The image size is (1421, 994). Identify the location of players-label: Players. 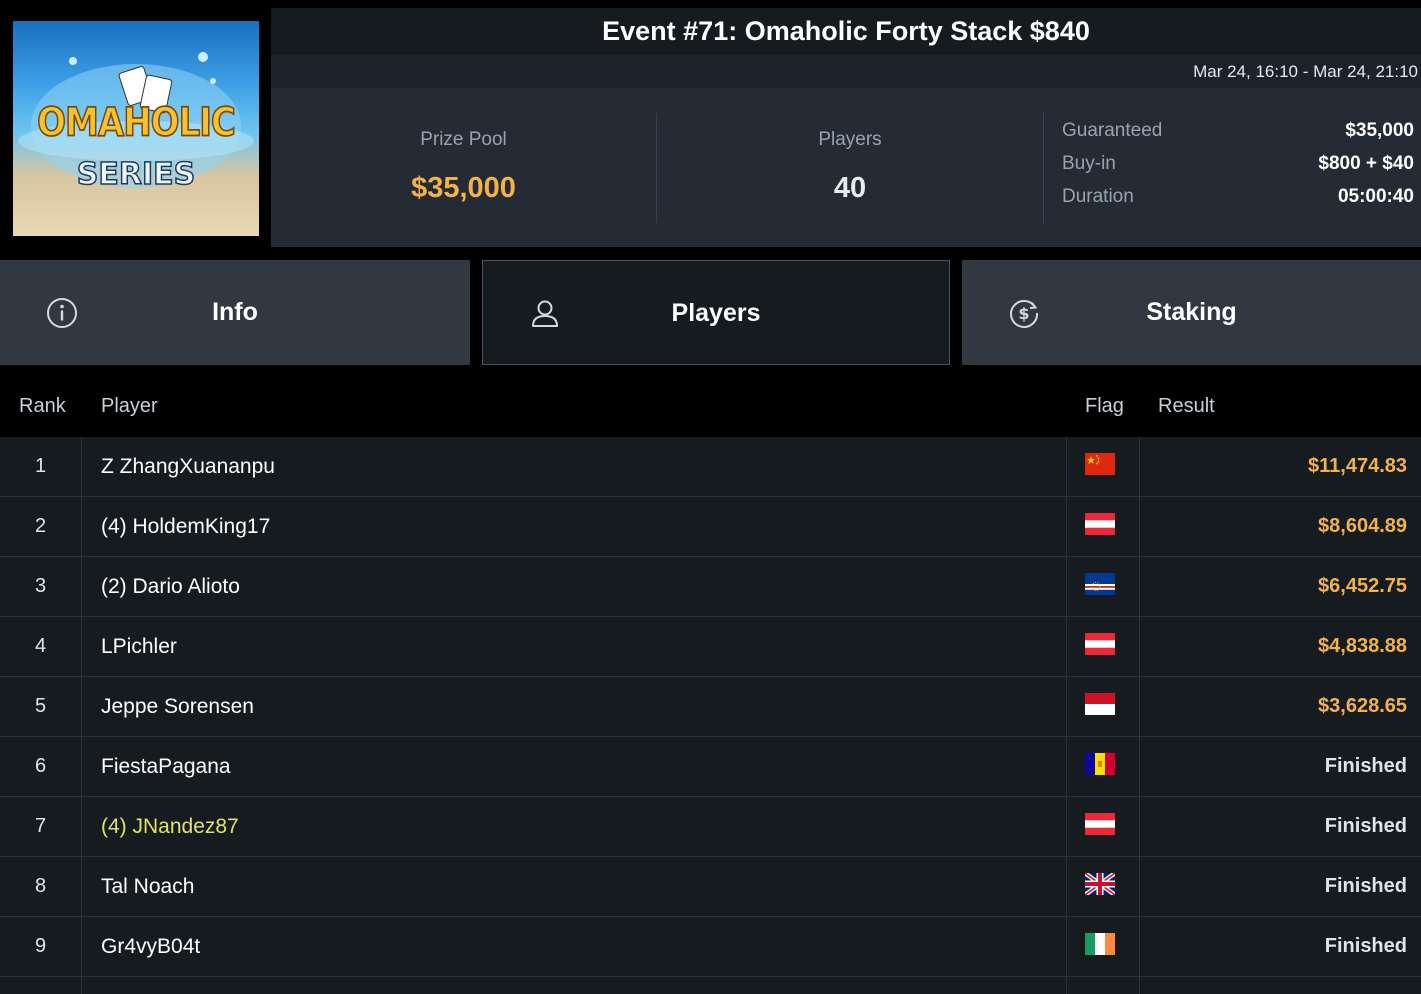
(850, 139).